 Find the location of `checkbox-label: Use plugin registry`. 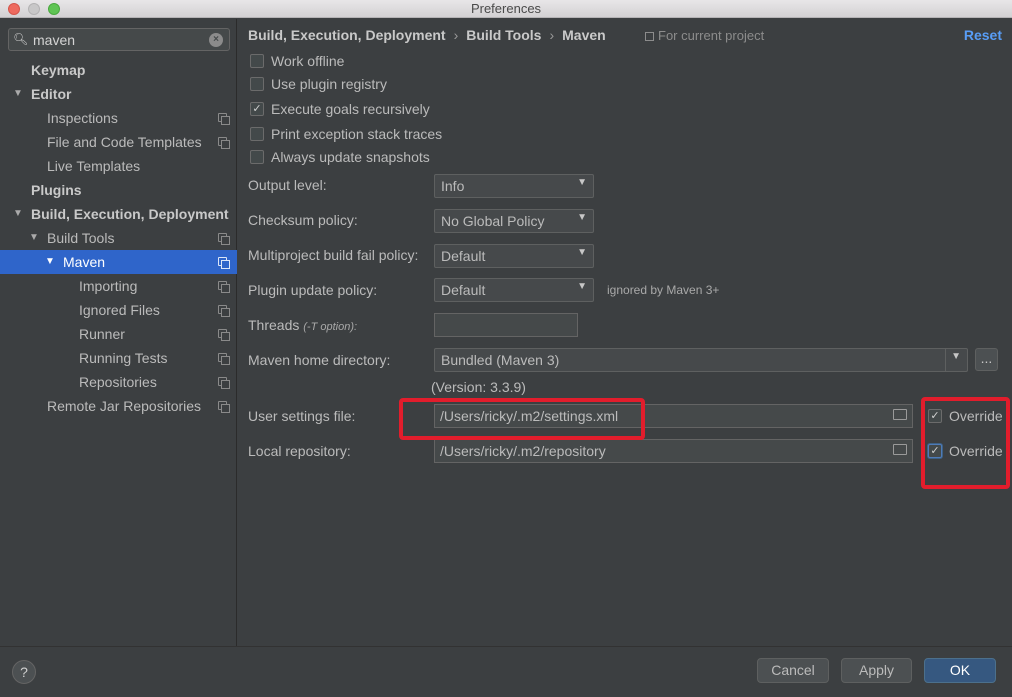

checkbox-label: Use plugin registry is located at coordinates (329, 84).